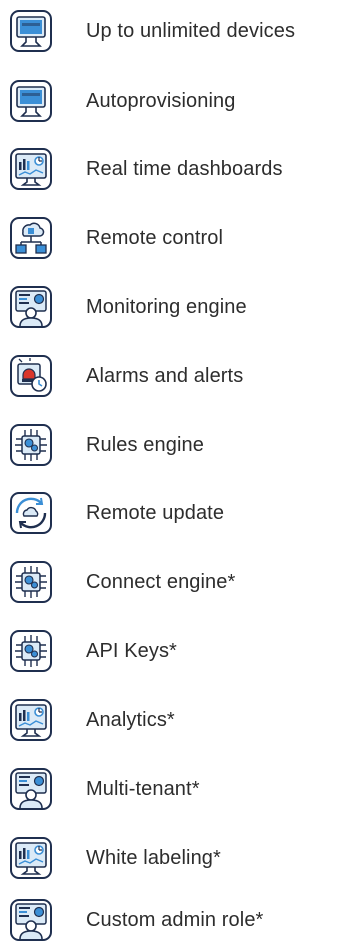  What do you see at coordinates (155, 513) in the screenshot?
I see `feature-label: Remote update` at bounding box center [155, 513].